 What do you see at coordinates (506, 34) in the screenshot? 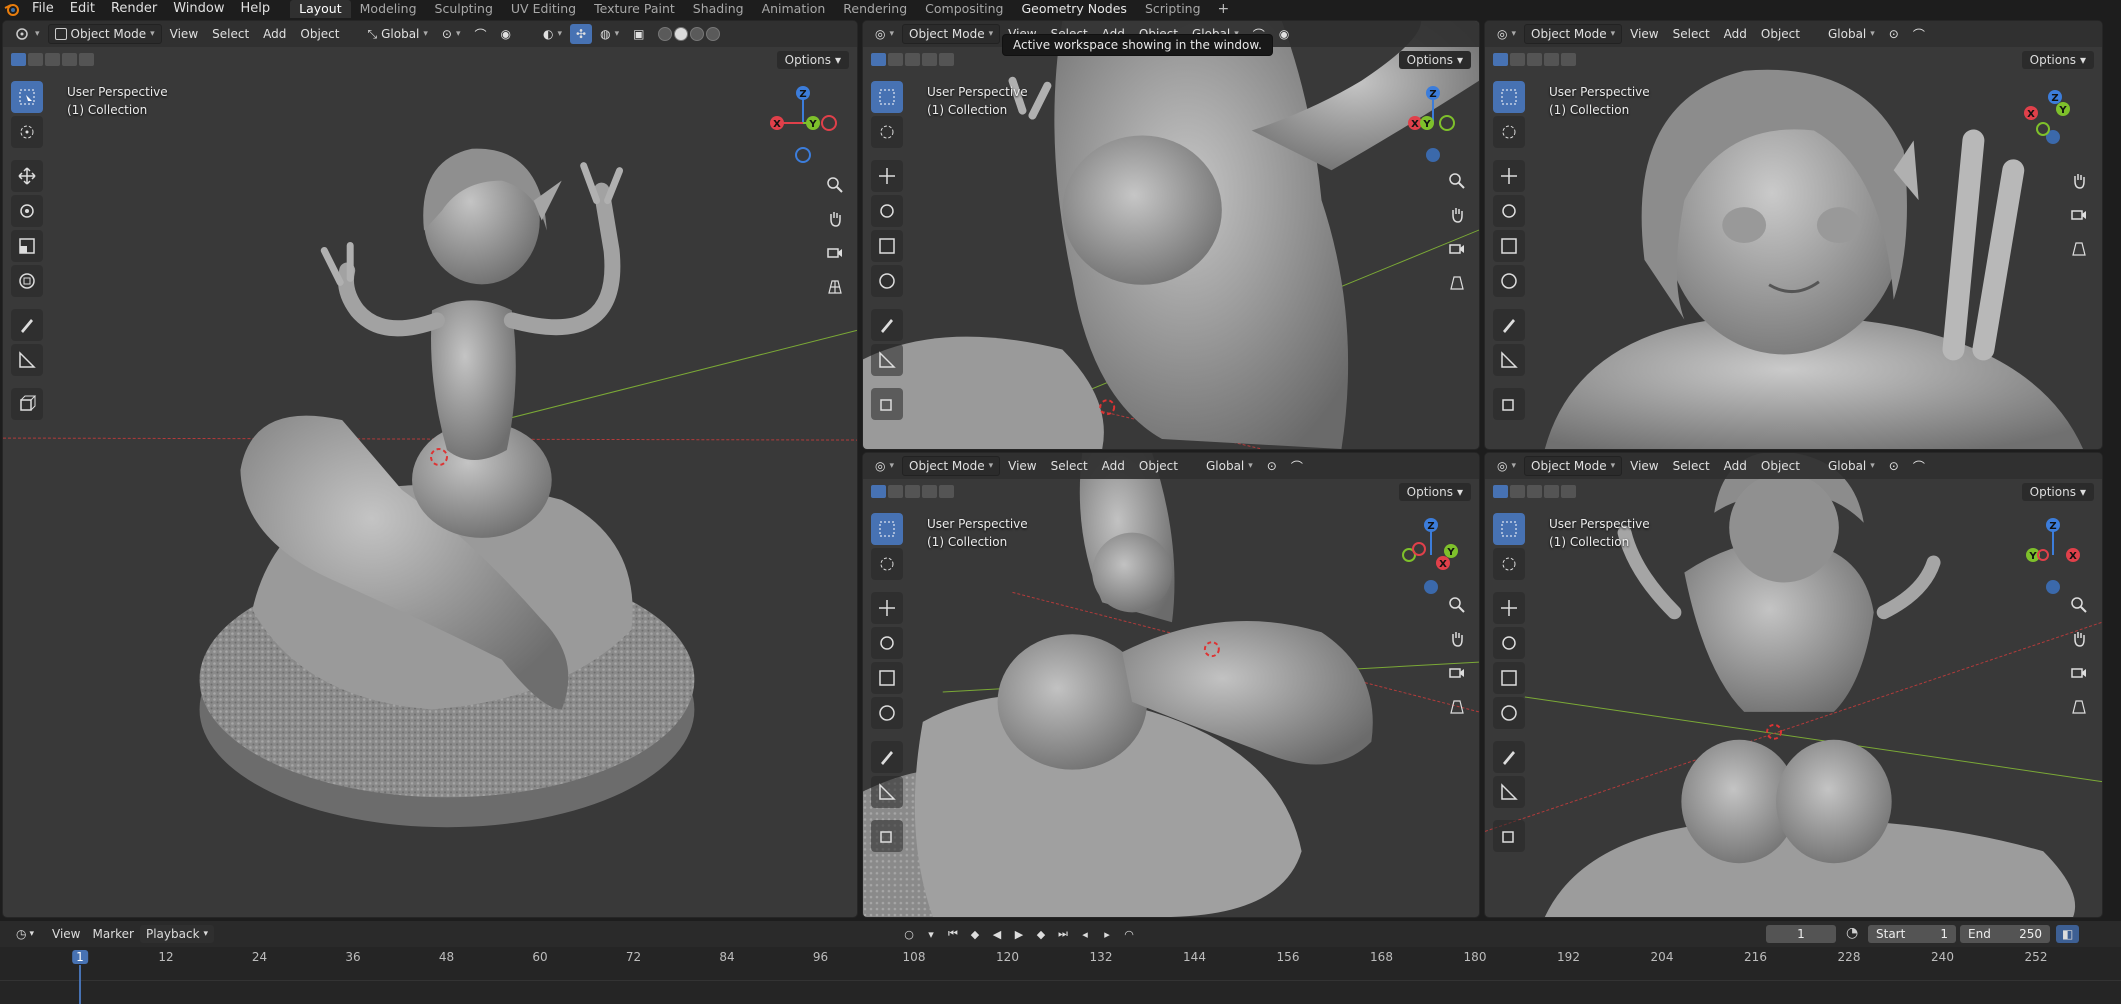
I see `proportional-edit-icon: ◉` at bounding box center [506, 34].